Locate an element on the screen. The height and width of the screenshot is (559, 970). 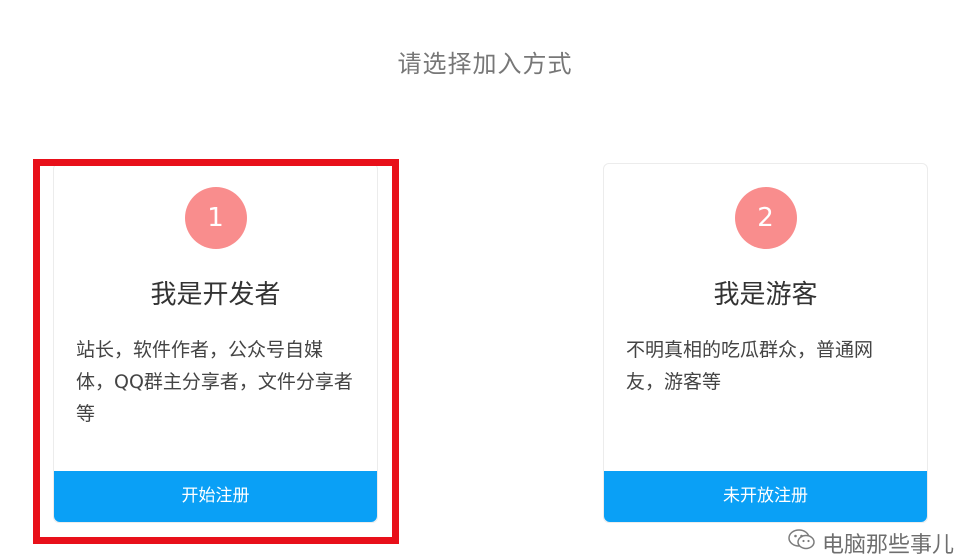
watermark-text: 电脑那些事儿 is located at coordinates (887, 545).